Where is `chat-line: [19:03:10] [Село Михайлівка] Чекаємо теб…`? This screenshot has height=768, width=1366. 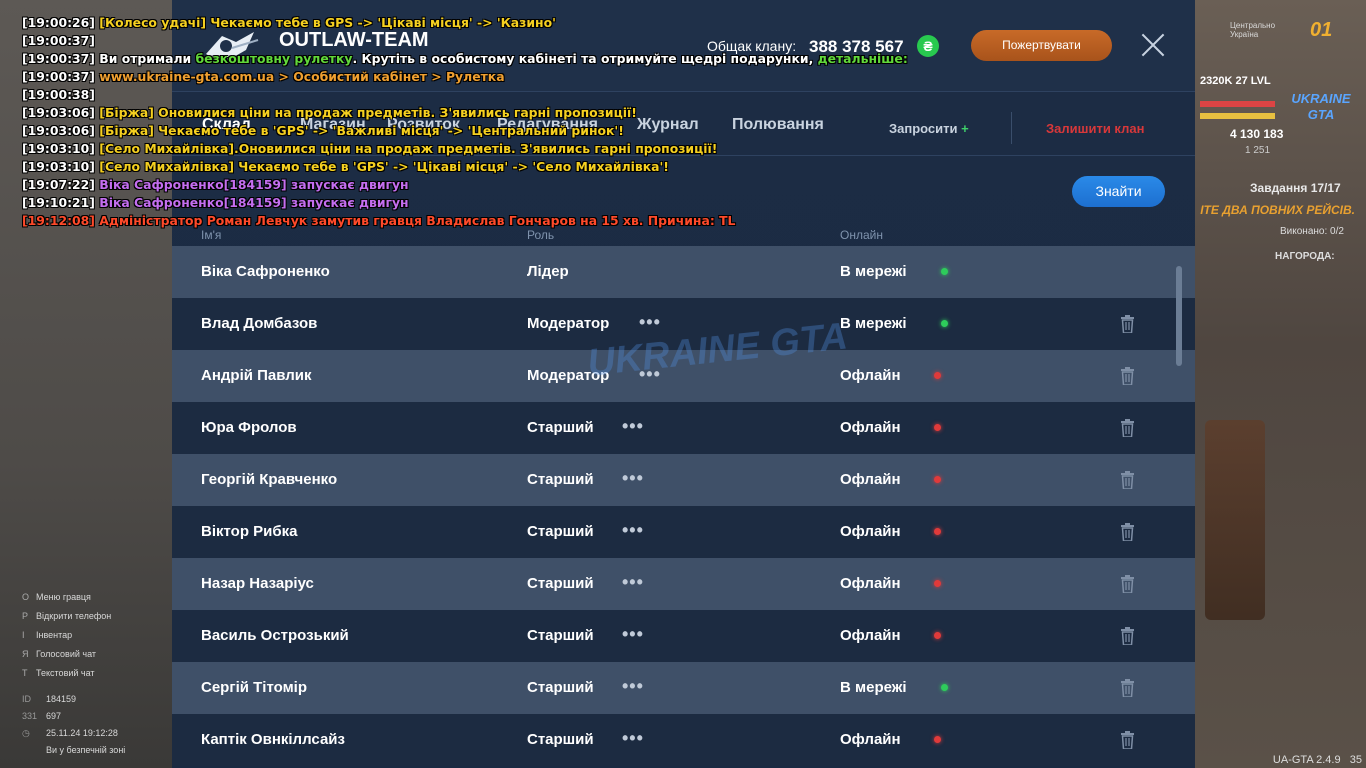 chat-line: [19:03:10] [Село Михайлівка] Чекаємо теб… is located at coordinates (465, 167).